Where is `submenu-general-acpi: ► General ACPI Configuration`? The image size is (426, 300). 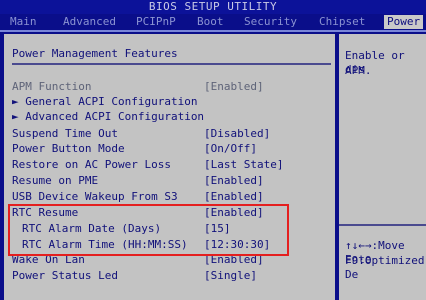
submenu-general-acpi: ► General ACPI Configuration is located at coordinates (172, 102).